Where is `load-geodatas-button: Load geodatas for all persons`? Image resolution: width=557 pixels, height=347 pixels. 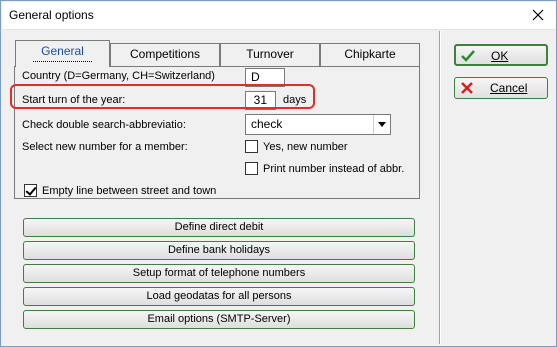
load-geodatas-button: Load geodatas for all persons is located at coordinates (219, 296).